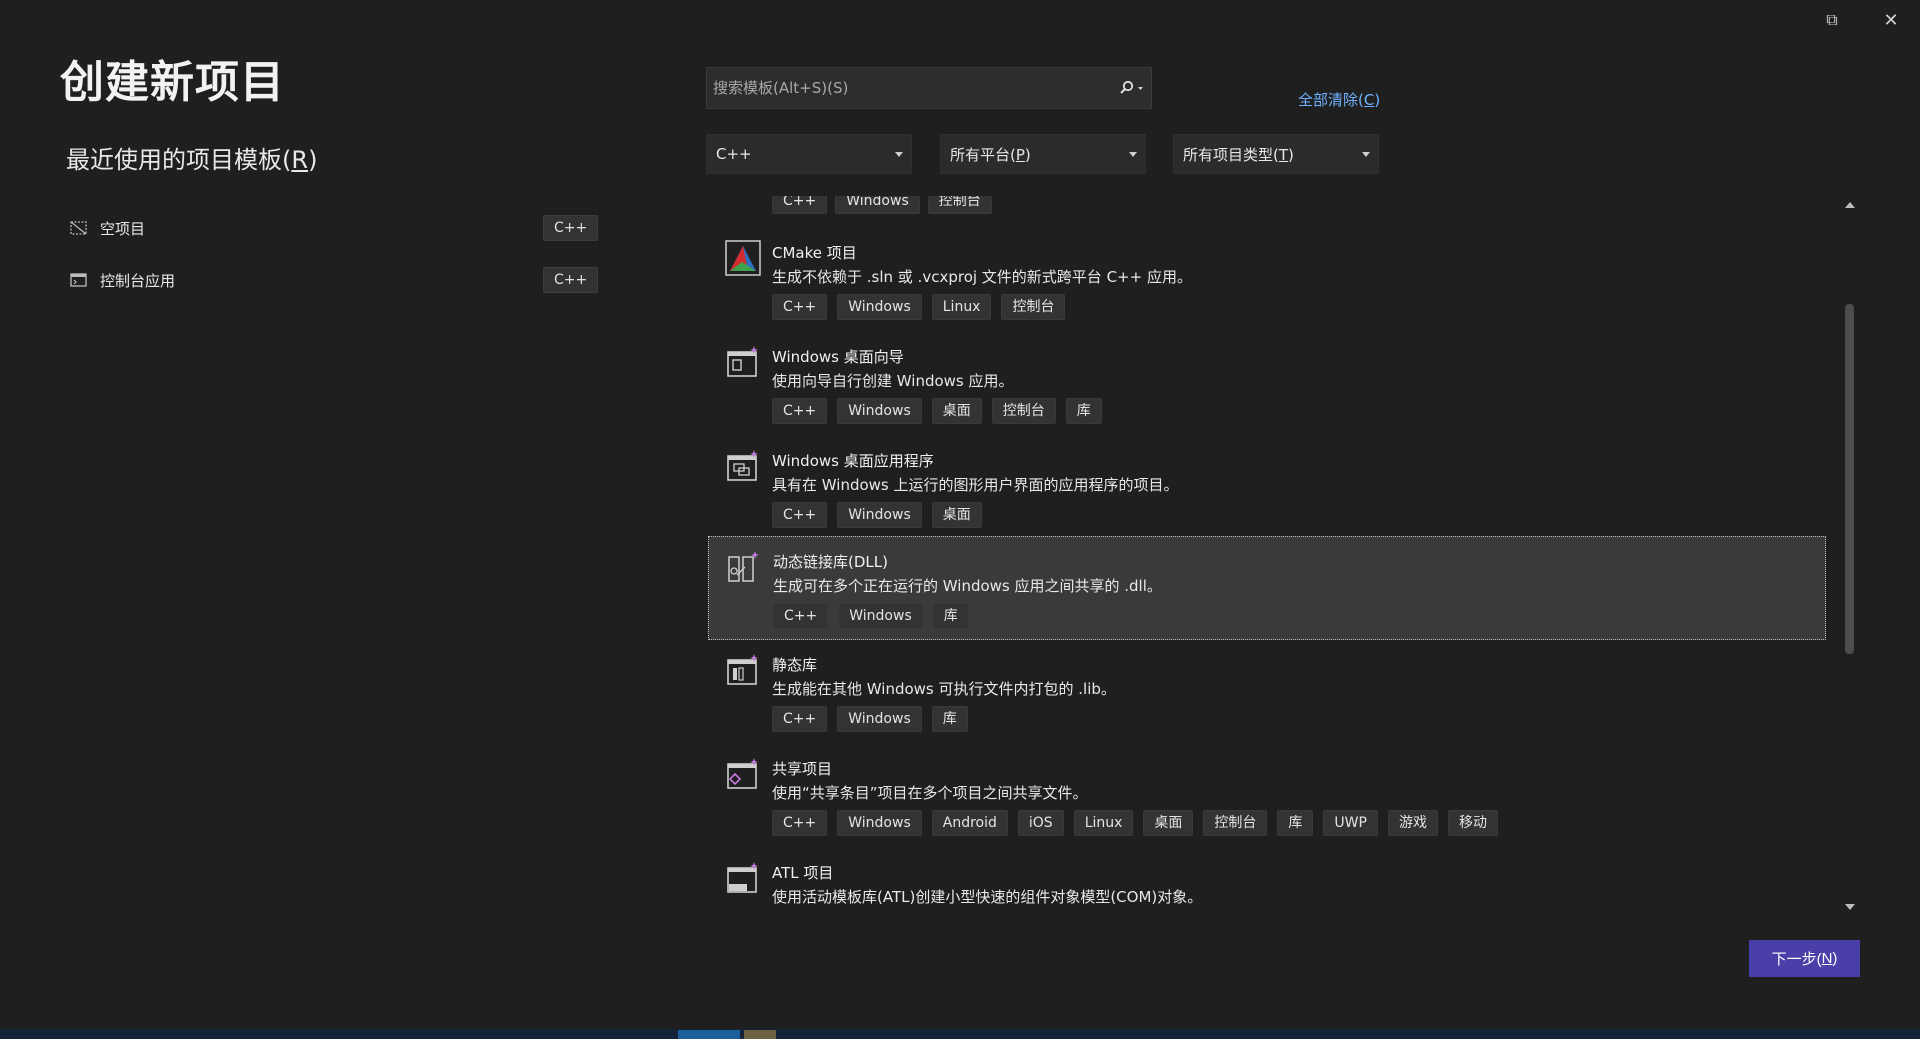 This screenshot has width=1920, height=1039. What do you see at coordinates (802, 769) in the screenshot?
I see `template-name: 共享项目` at bounding box center [802, 769].